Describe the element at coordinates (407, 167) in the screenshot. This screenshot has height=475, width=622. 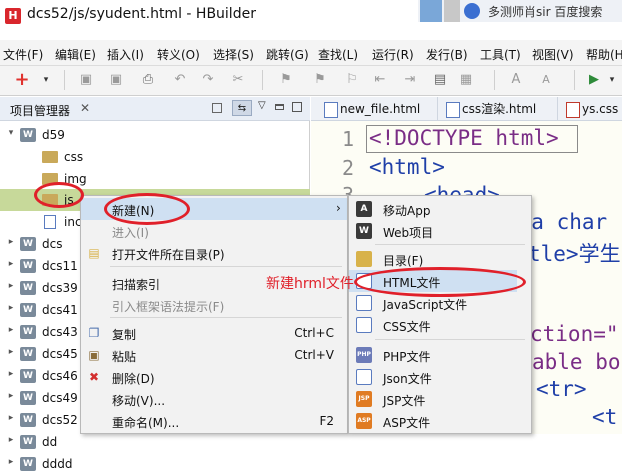
I see `code-line: <html>` at that location.